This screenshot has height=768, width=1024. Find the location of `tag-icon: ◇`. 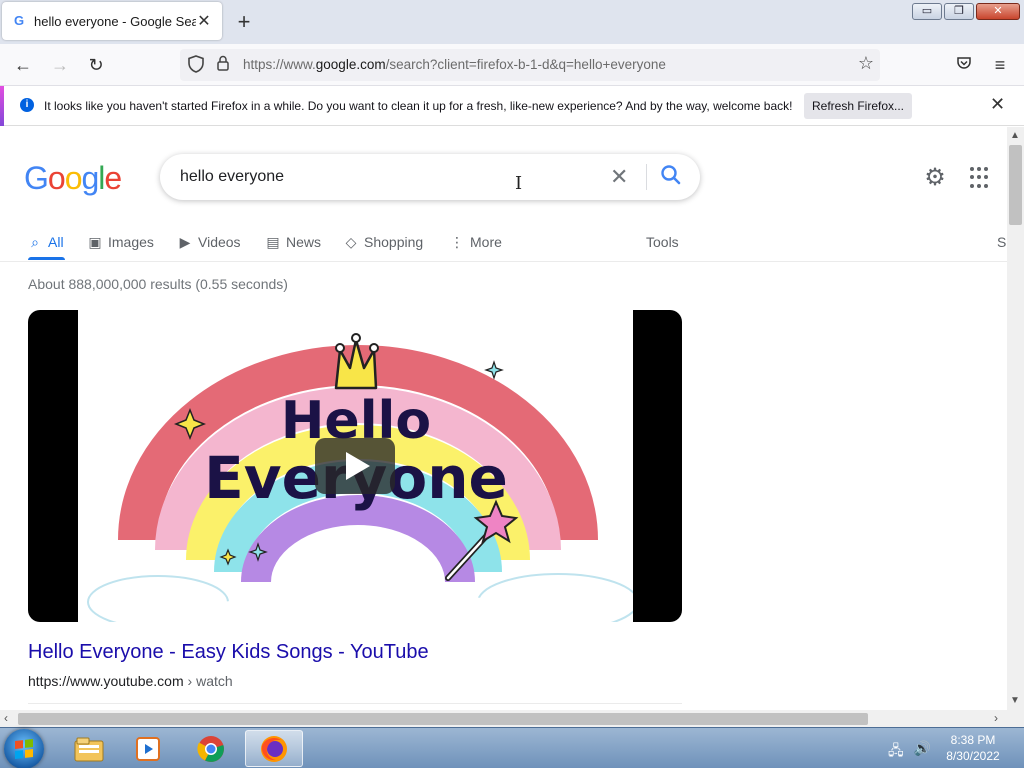

tag-icon: ◇ is located at coordinates (351, 241).